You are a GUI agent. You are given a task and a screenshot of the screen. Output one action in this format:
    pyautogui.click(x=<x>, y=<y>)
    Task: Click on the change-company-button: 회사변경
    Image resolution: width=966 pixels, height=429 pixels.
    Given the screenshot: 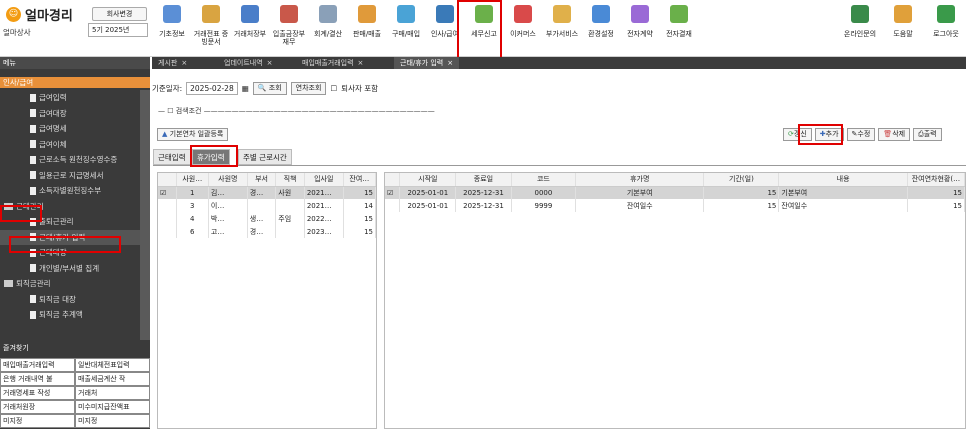 What is the action you would take?
    pyautogui.click(x=119, y=14)
    